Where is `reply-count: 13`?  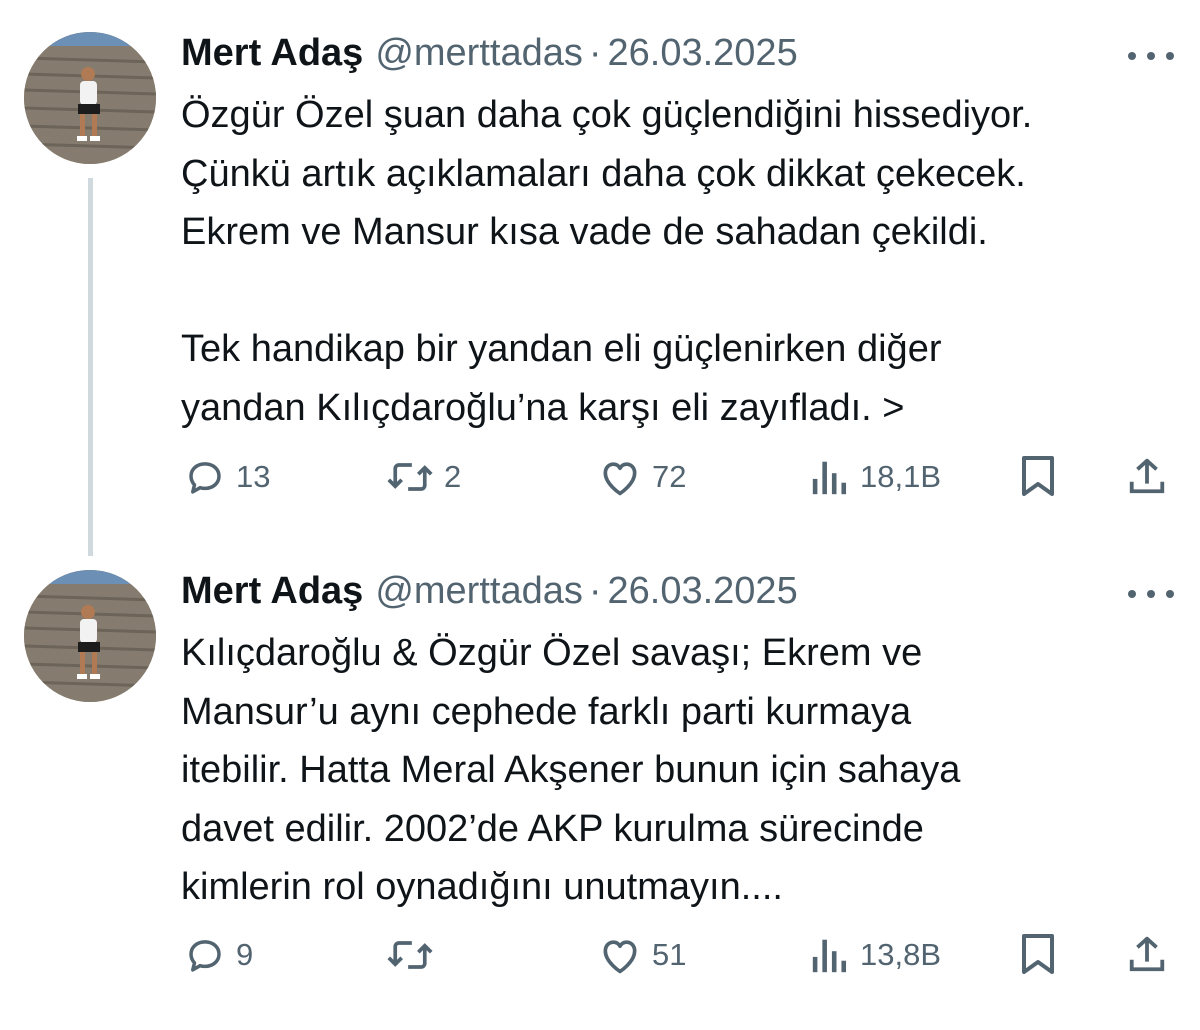
reply-count: 13 is located at coordinates (253, 476).